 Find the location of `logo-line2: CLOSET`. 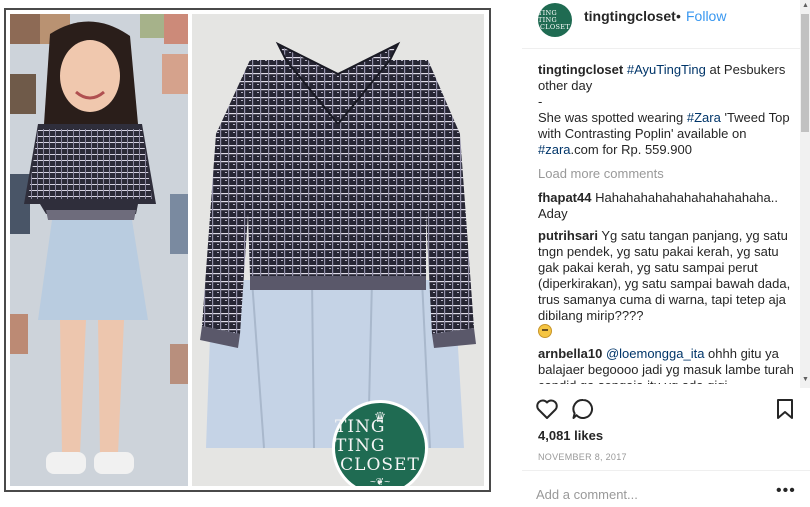

logo-line2: CLOSET is located at coordinates (380, 465).